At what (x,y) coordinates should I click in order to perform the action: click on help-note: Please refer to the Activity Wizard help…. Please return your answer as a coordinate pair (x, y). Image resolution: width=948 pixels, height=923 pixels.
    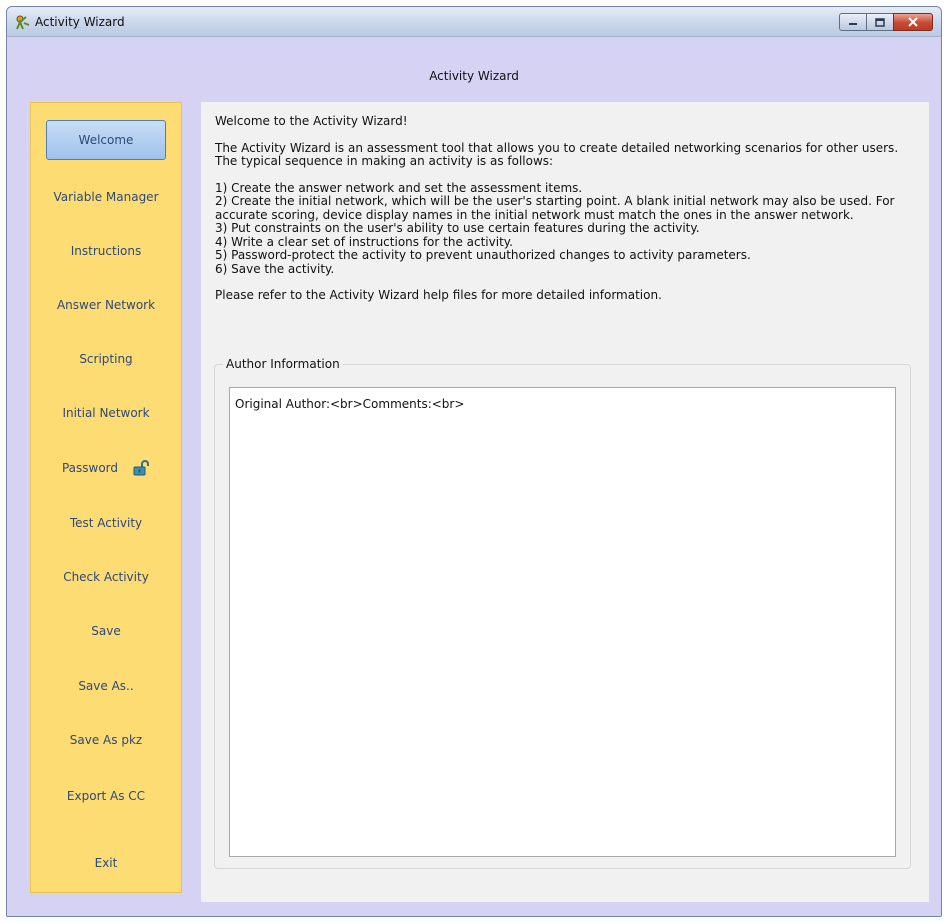
    Looking at the image, I should click on (438, 295).